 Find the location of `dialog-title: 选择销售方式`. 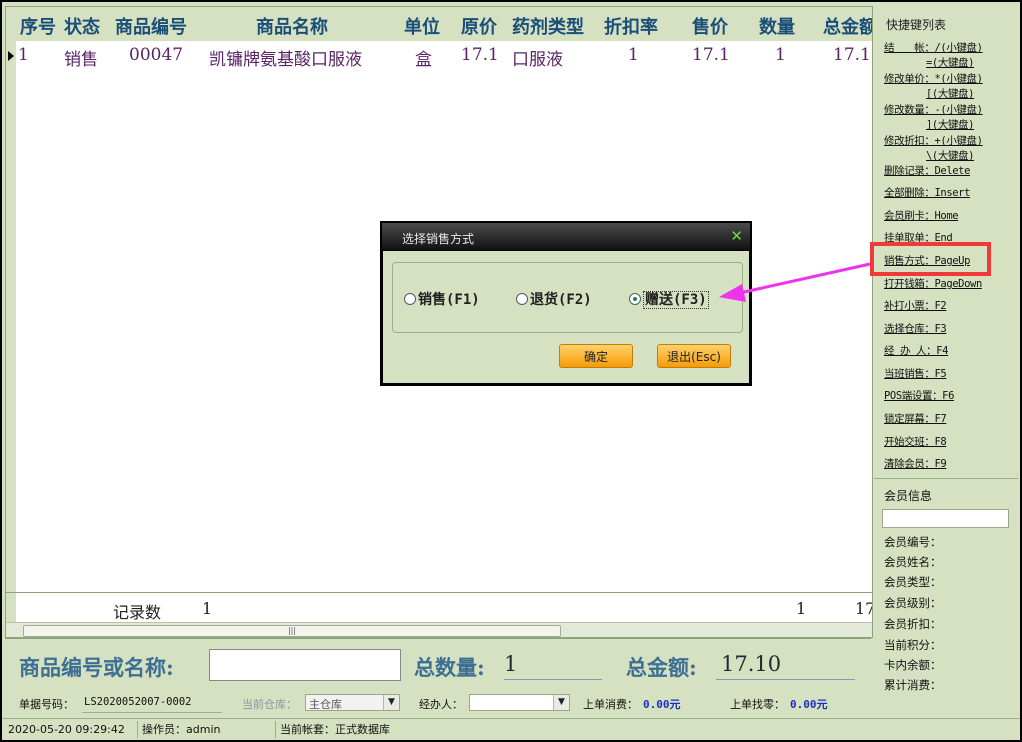

dialog-title: 选择销售方式 is located at coordinates (438, 239).